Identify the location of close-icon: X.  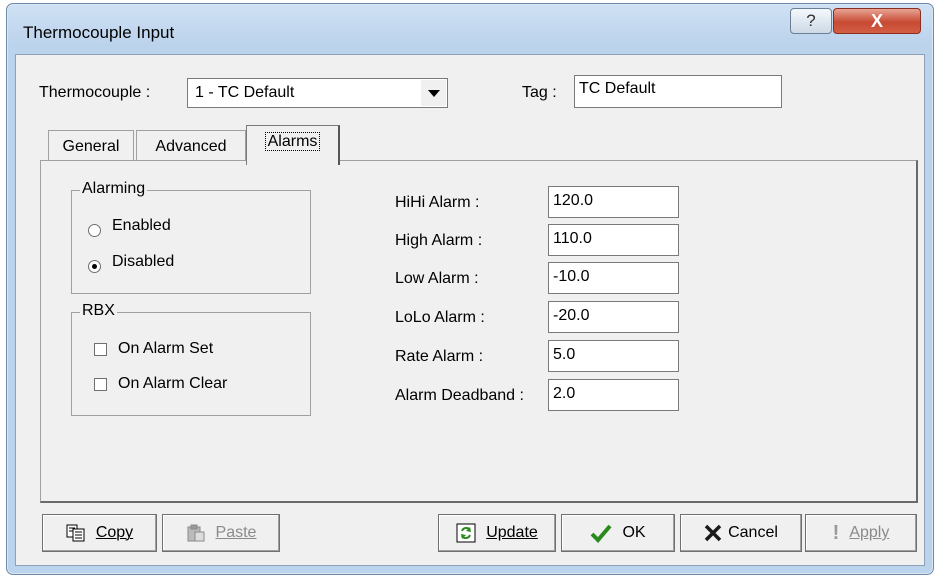
(876, 20).